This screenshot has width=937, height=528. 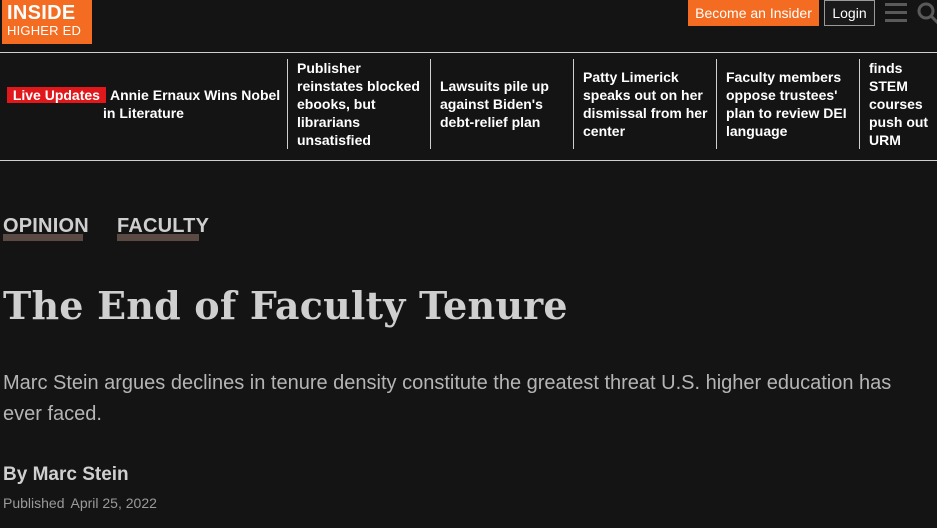 I want to click on tag-faculty: FACULTY, so click(x=163, y=226).